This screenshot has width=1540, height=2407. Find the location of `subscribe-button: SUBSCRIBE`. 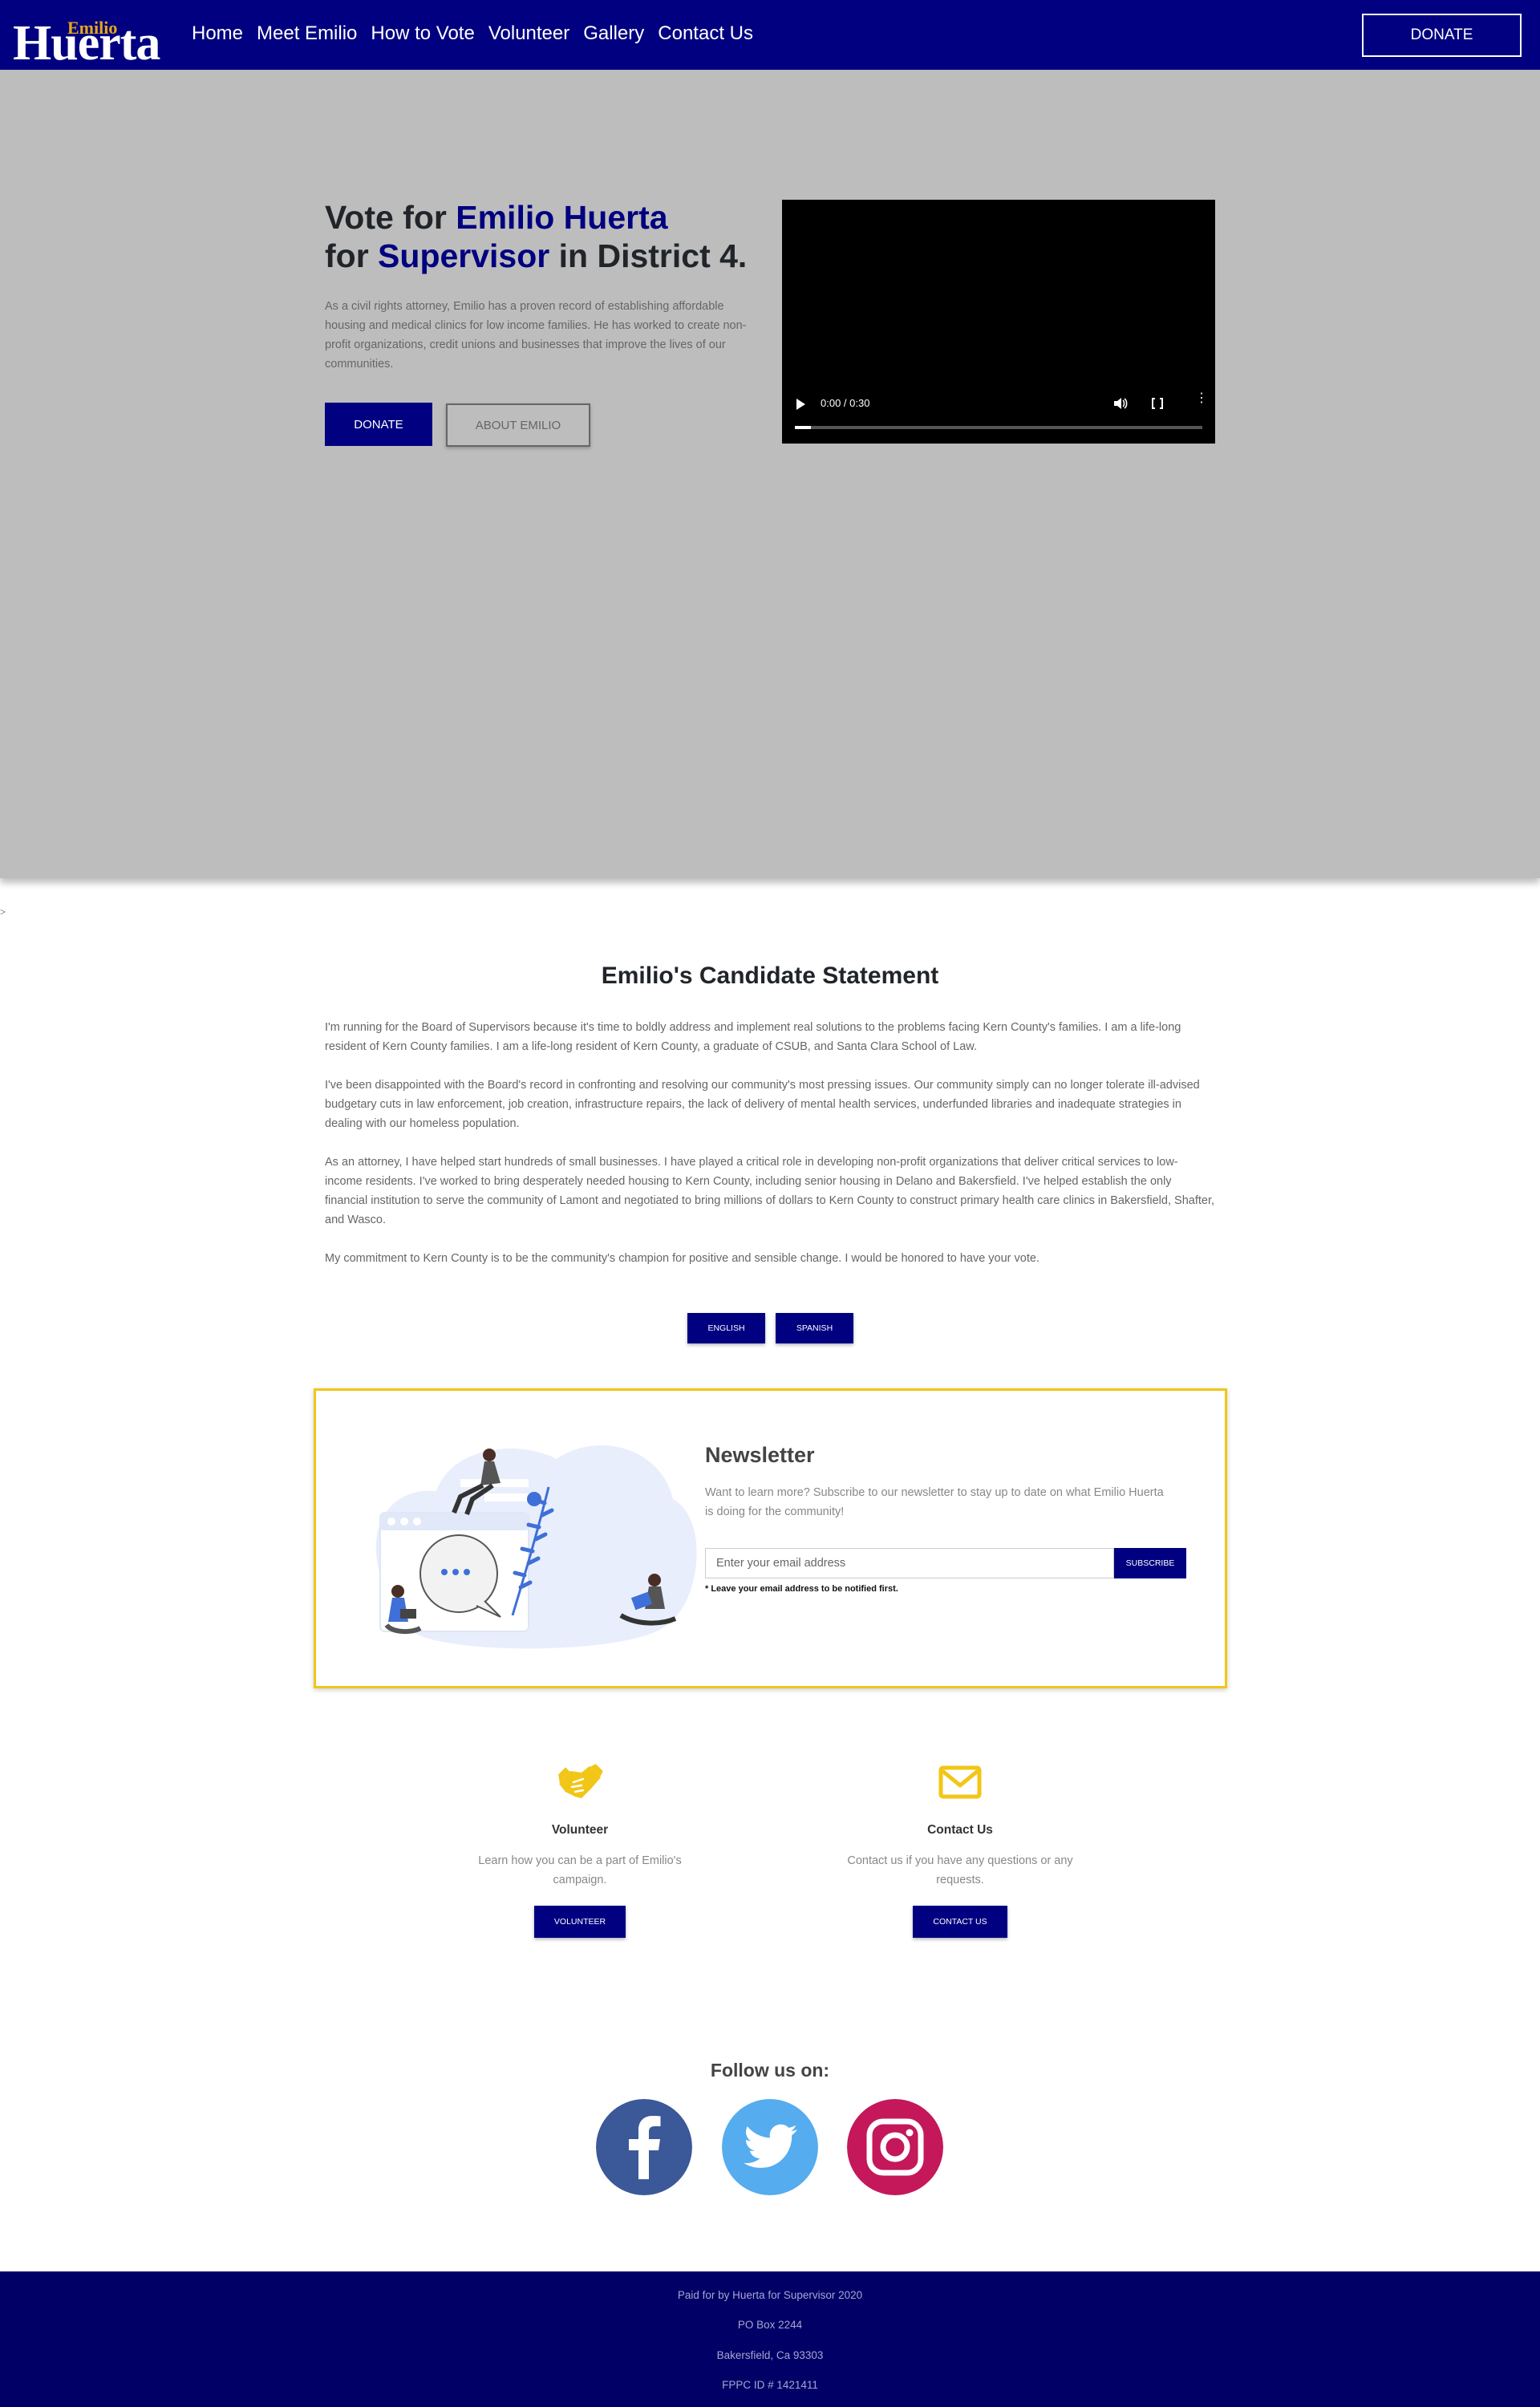

subscribe-button: SUBSCRIBE is located at coordinates (1150, 1563).